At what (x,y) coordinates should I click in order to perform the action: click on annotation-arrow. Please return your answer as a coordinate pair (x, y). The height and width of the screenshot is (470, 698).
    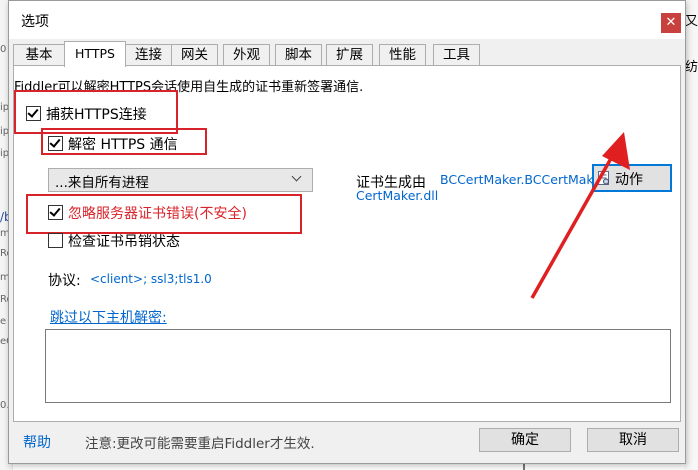
    Looking at the image, I should click on (580, 215).